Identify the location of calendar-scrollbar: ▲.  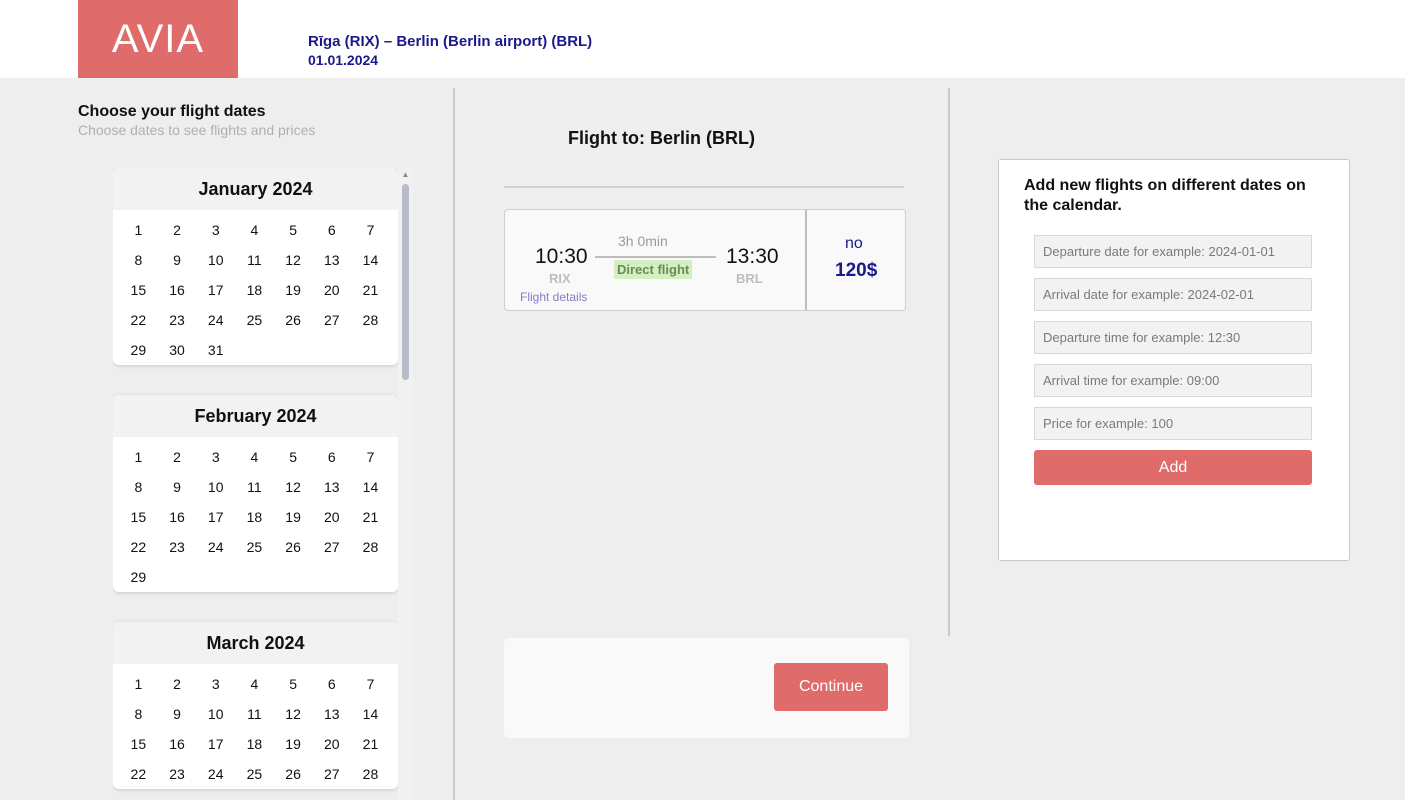
(405, 484).